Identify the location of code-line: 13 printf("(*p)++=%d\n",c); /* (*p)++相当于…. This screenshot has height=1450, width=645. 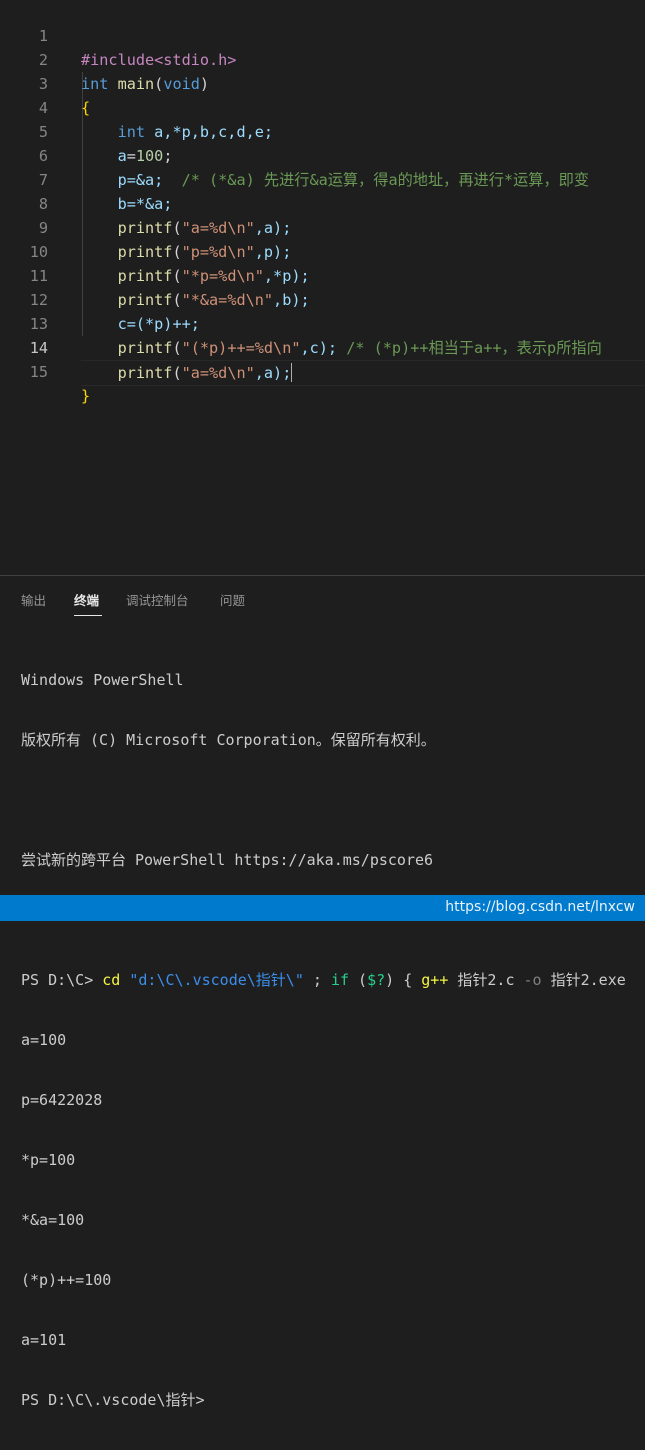
(322, 322).